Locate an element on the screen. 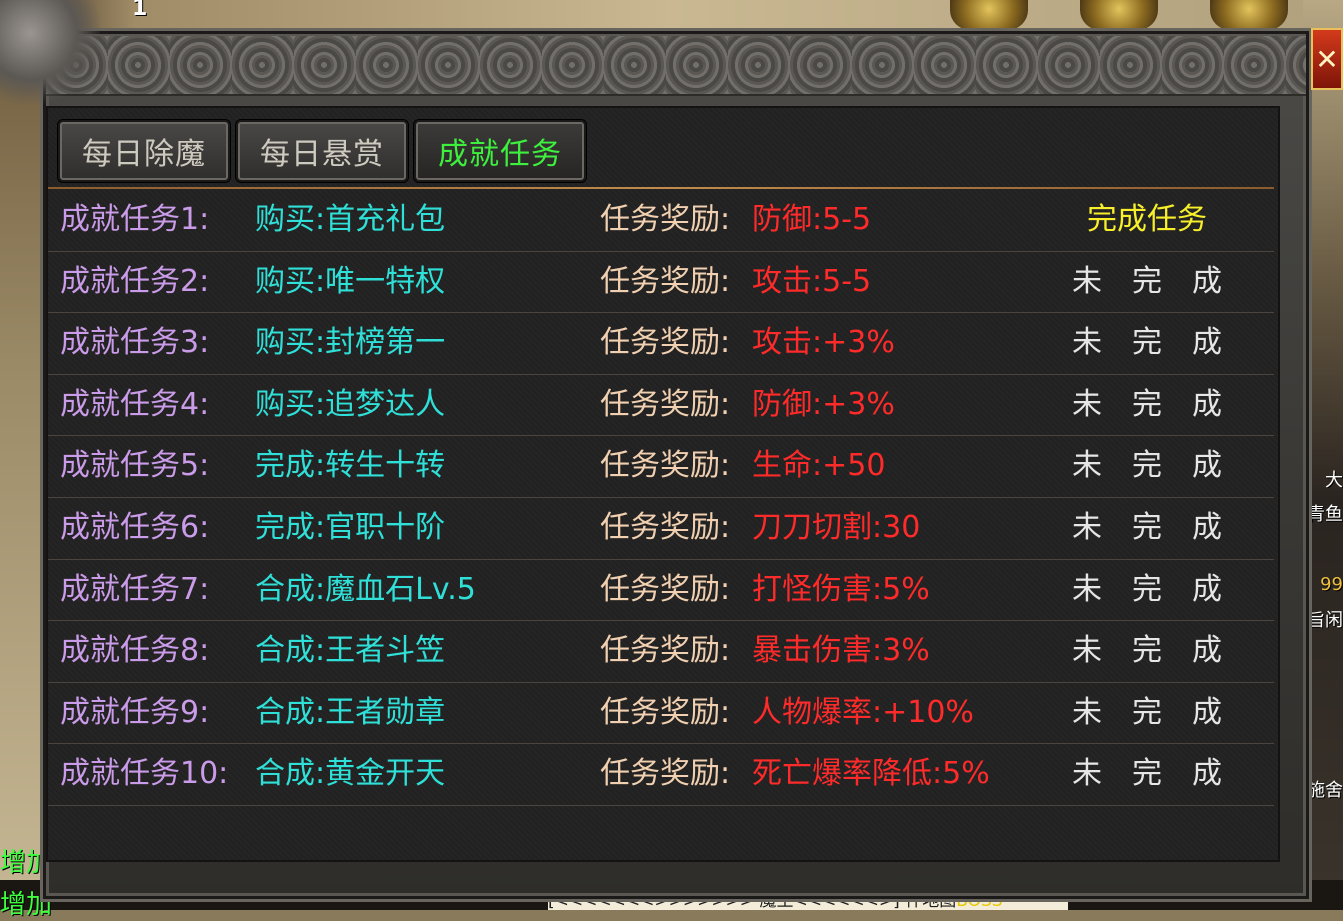  task-requirement: 合成:王者斗笠 is located at coordinates (350, 651).